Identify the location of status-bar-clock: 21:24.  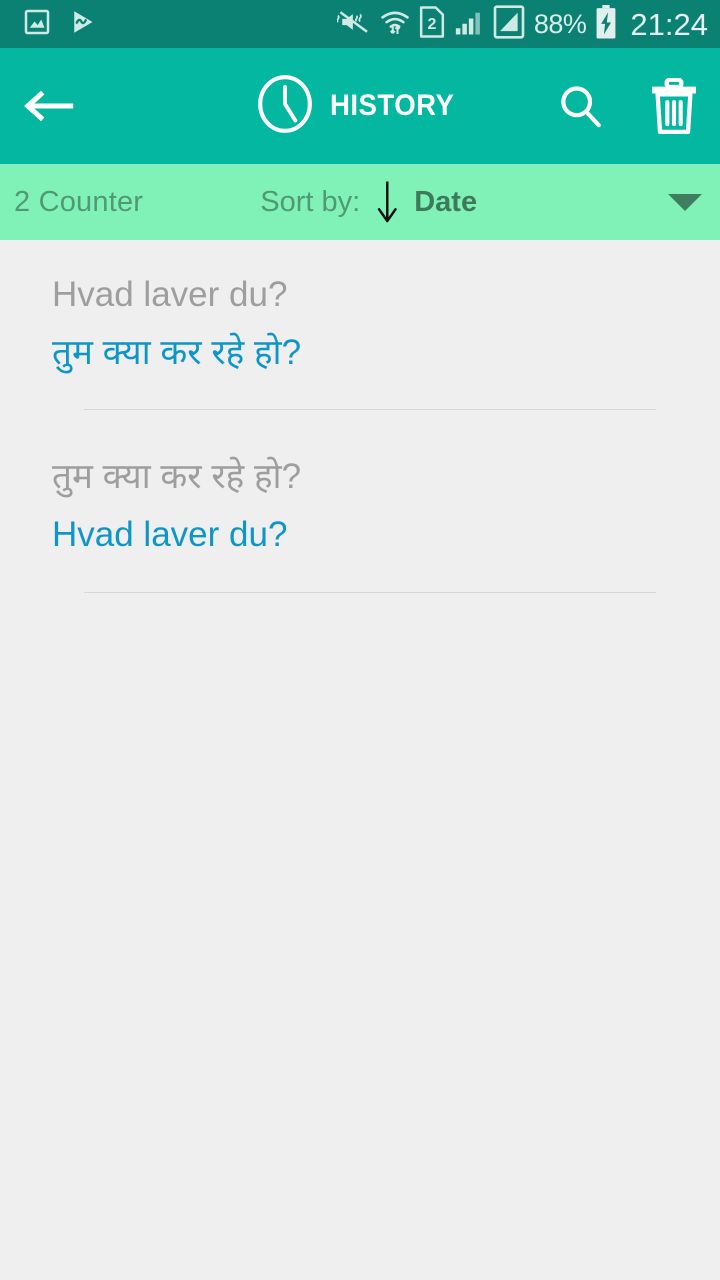
(669, 24).